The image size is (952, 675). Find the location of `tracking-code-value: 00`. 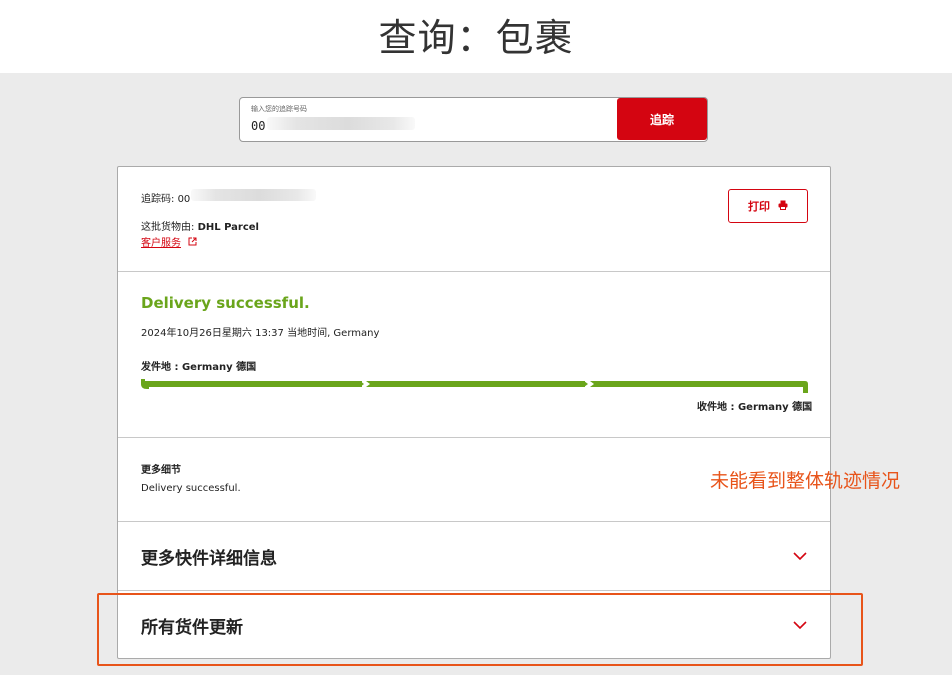

tracking-code-value: 00 is located at coordinates (184, 199).